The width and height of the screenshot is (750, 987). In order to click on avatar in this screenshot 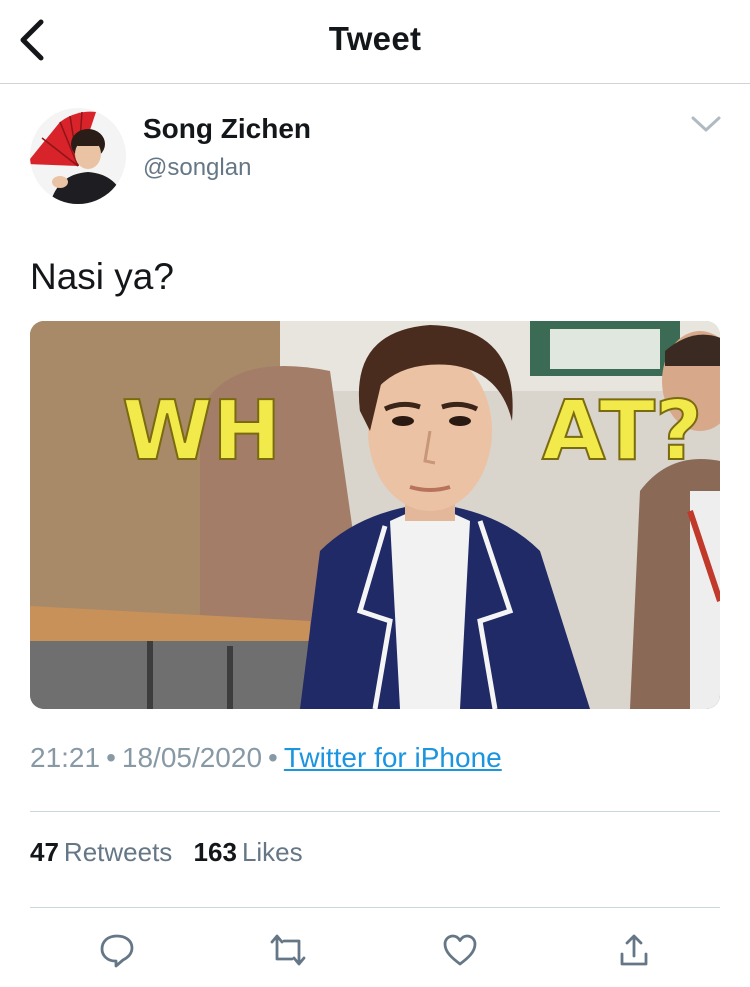, I will do `click(78, 156)`.